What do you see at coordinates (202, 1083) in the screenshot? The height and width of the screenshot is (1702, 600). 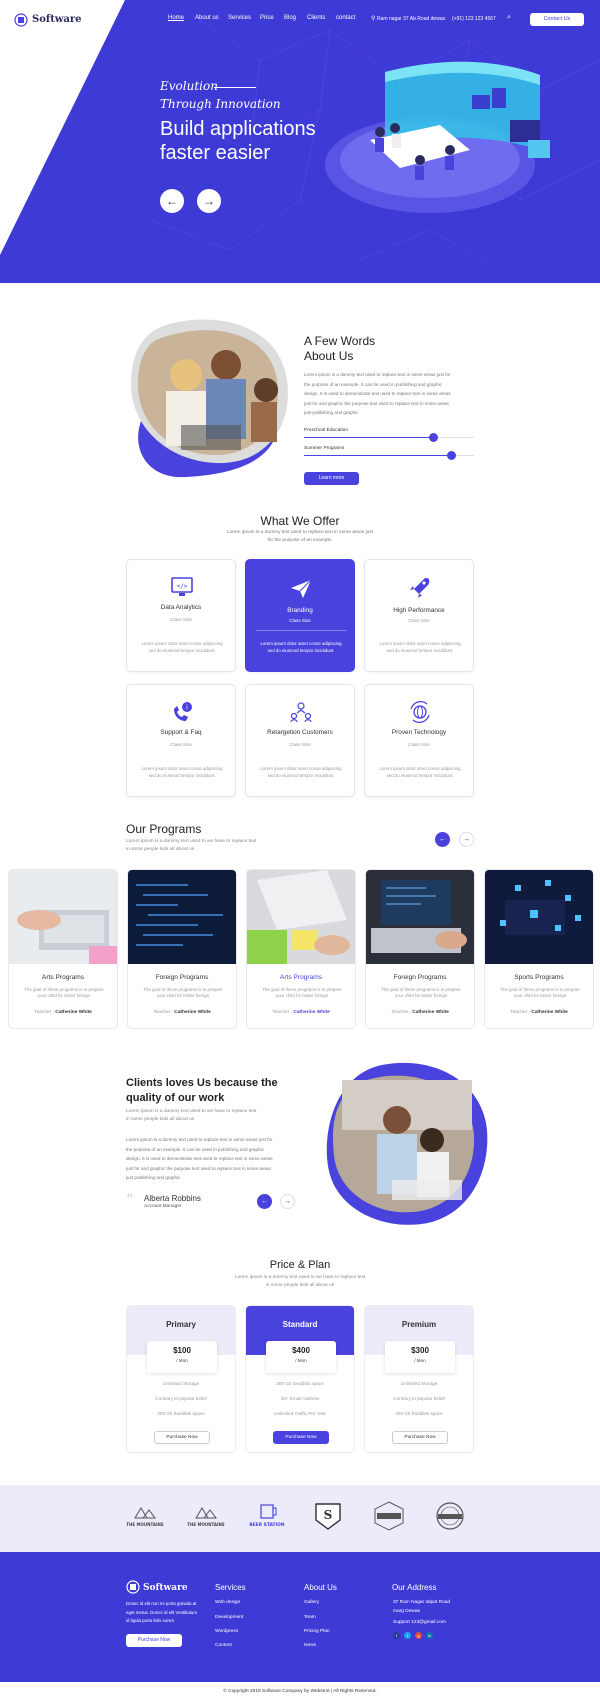 I see `clients-title-1: Clients loves Us because the` at bounding box center [202, 1083].